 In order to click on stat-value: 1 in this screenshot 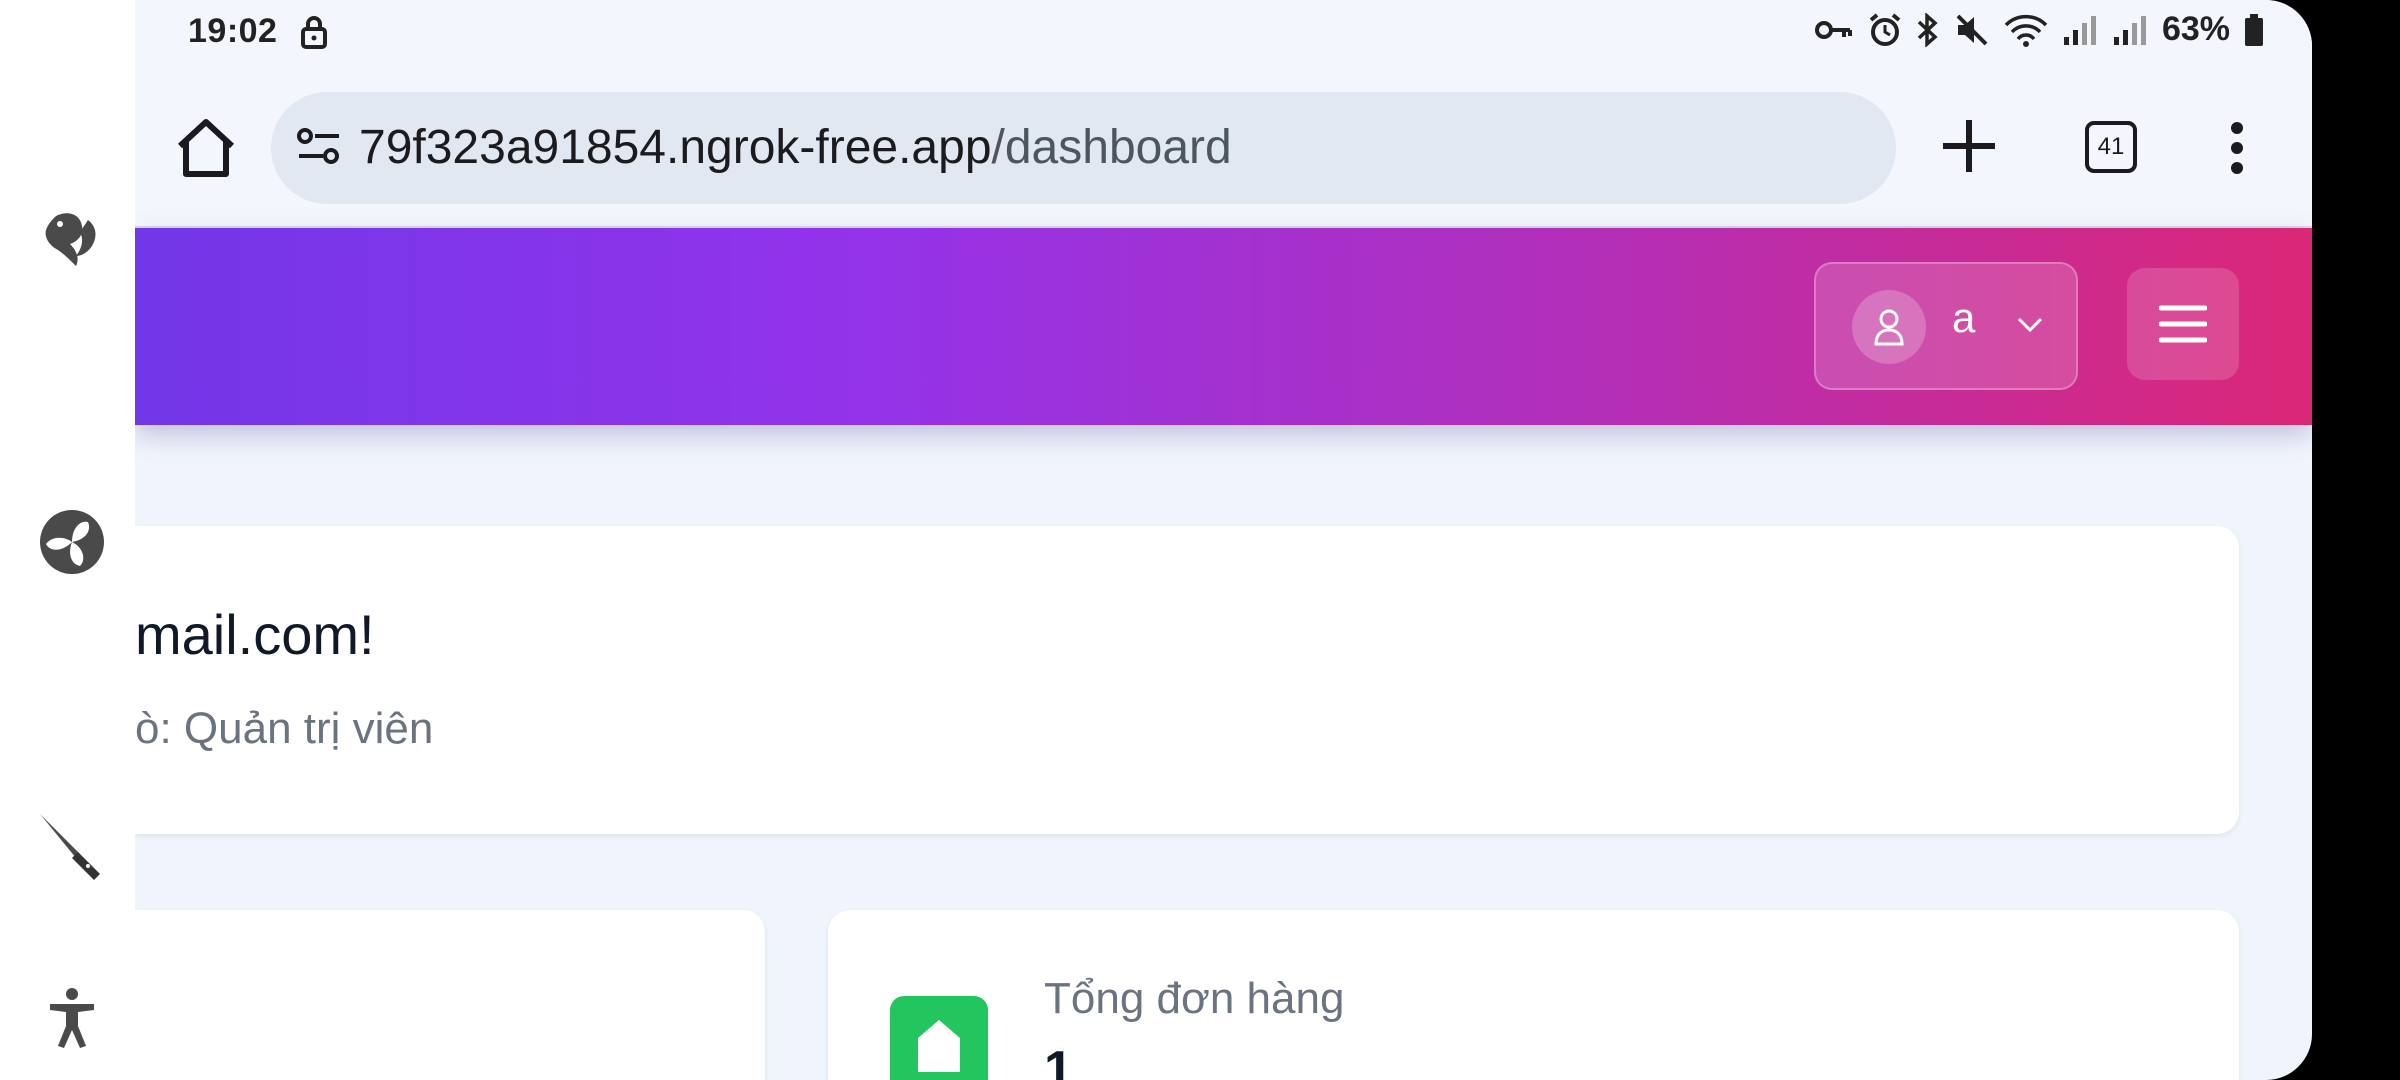, I will do `click(1058, 1060)`.